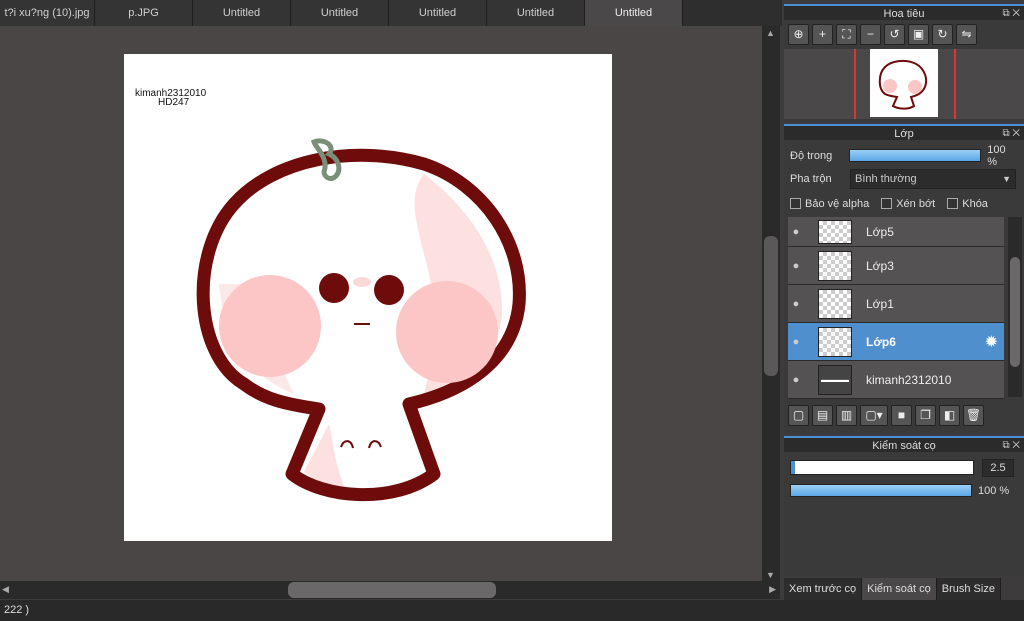 This screenshot has width=1024, height=621. I want to click on merge-layer-icon: ◧, so click(949, 415).